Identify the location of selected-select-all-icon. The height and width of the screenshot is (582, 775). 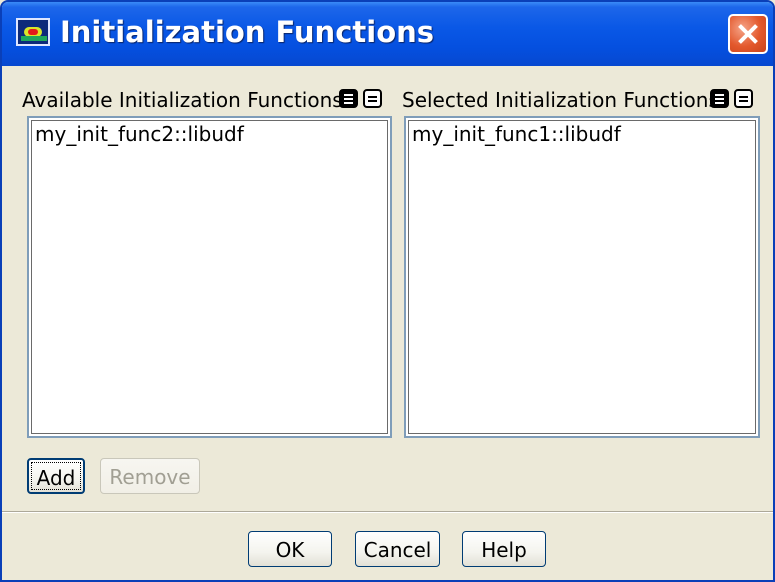
(719, 98).